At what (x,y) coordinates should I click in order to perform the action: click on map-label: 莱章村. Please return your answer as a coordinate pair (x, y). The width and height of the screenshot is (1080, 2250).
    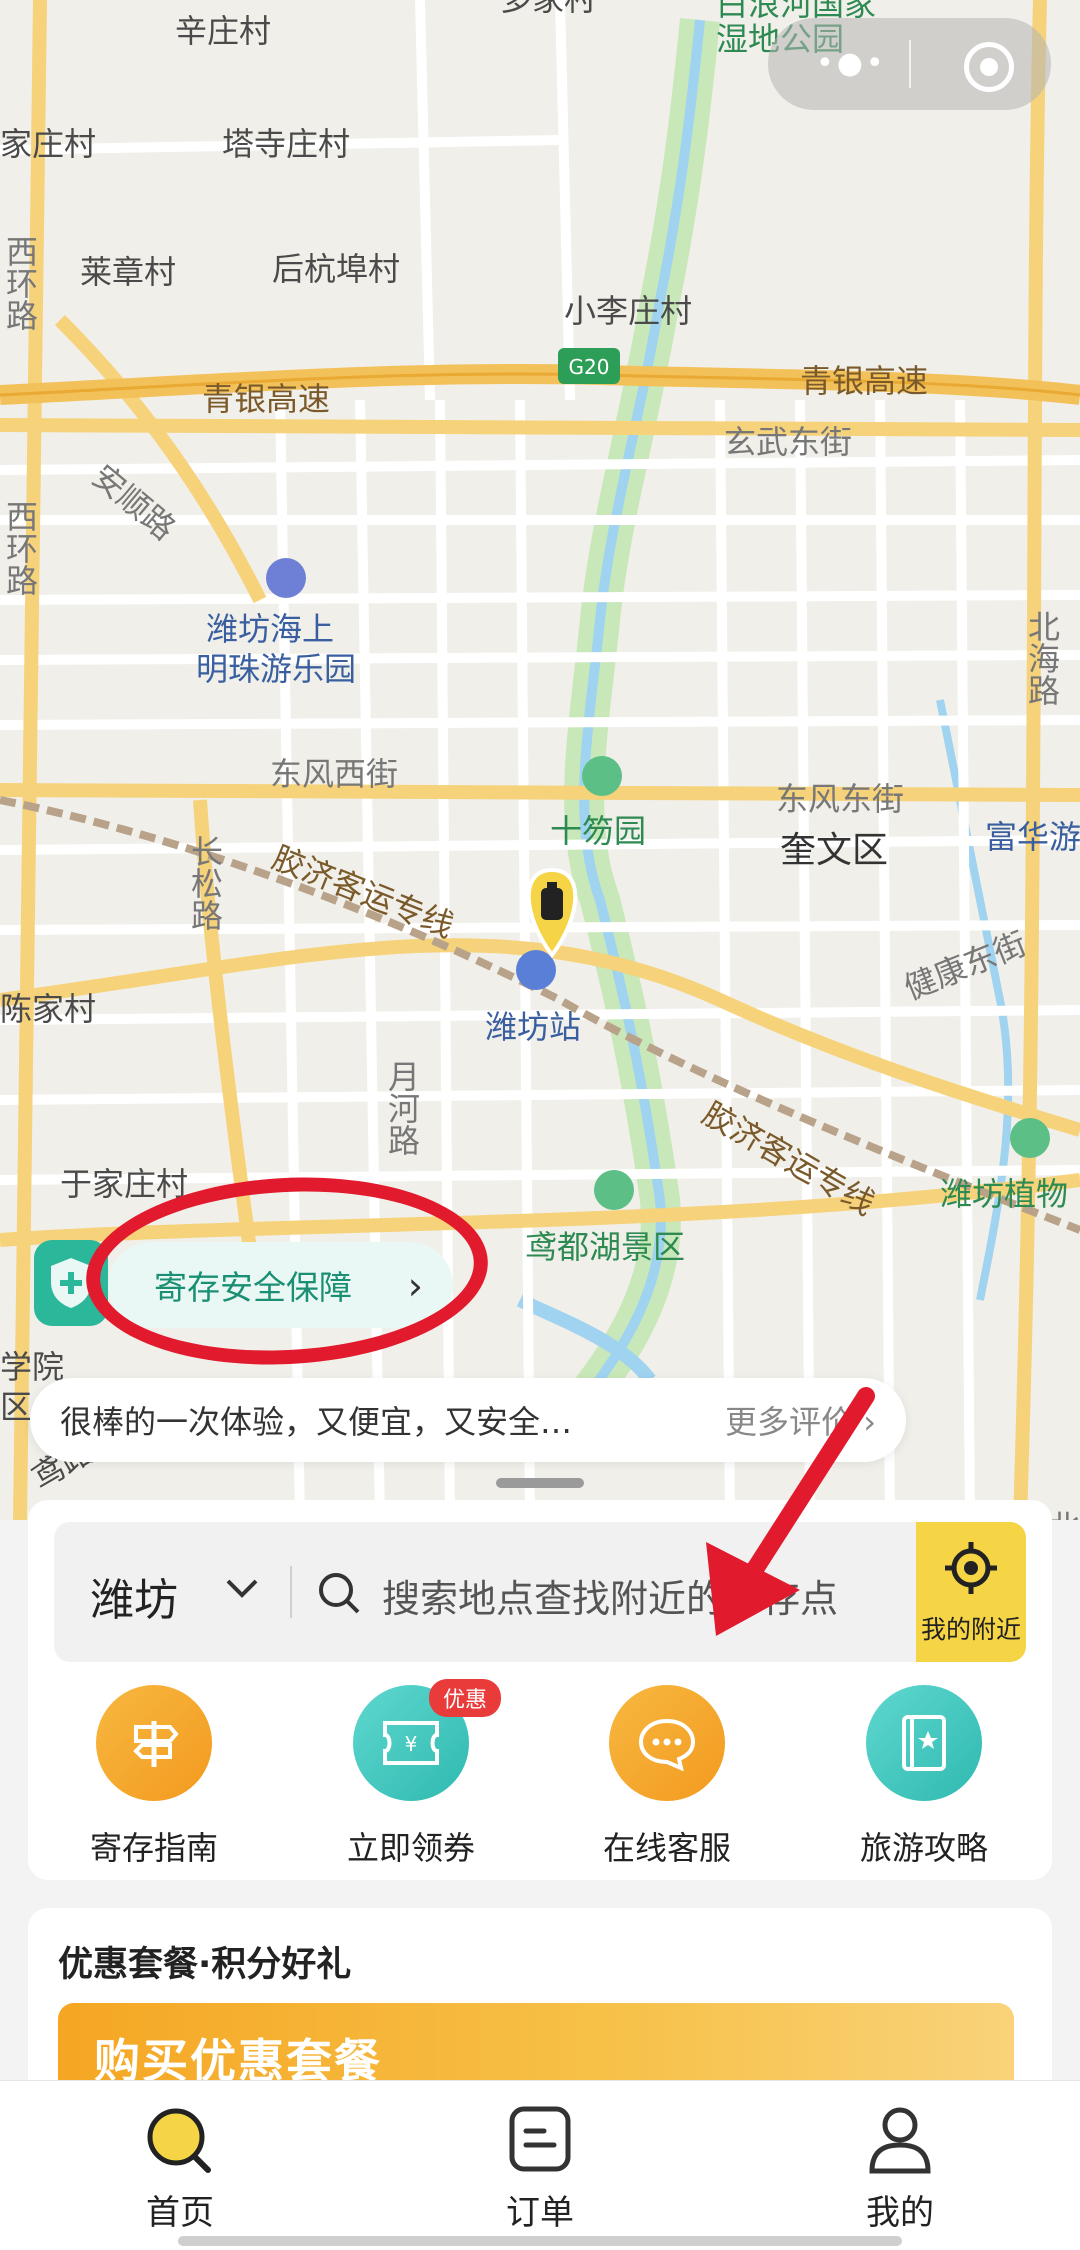
    Looking at the image, I should click on (128, 272).